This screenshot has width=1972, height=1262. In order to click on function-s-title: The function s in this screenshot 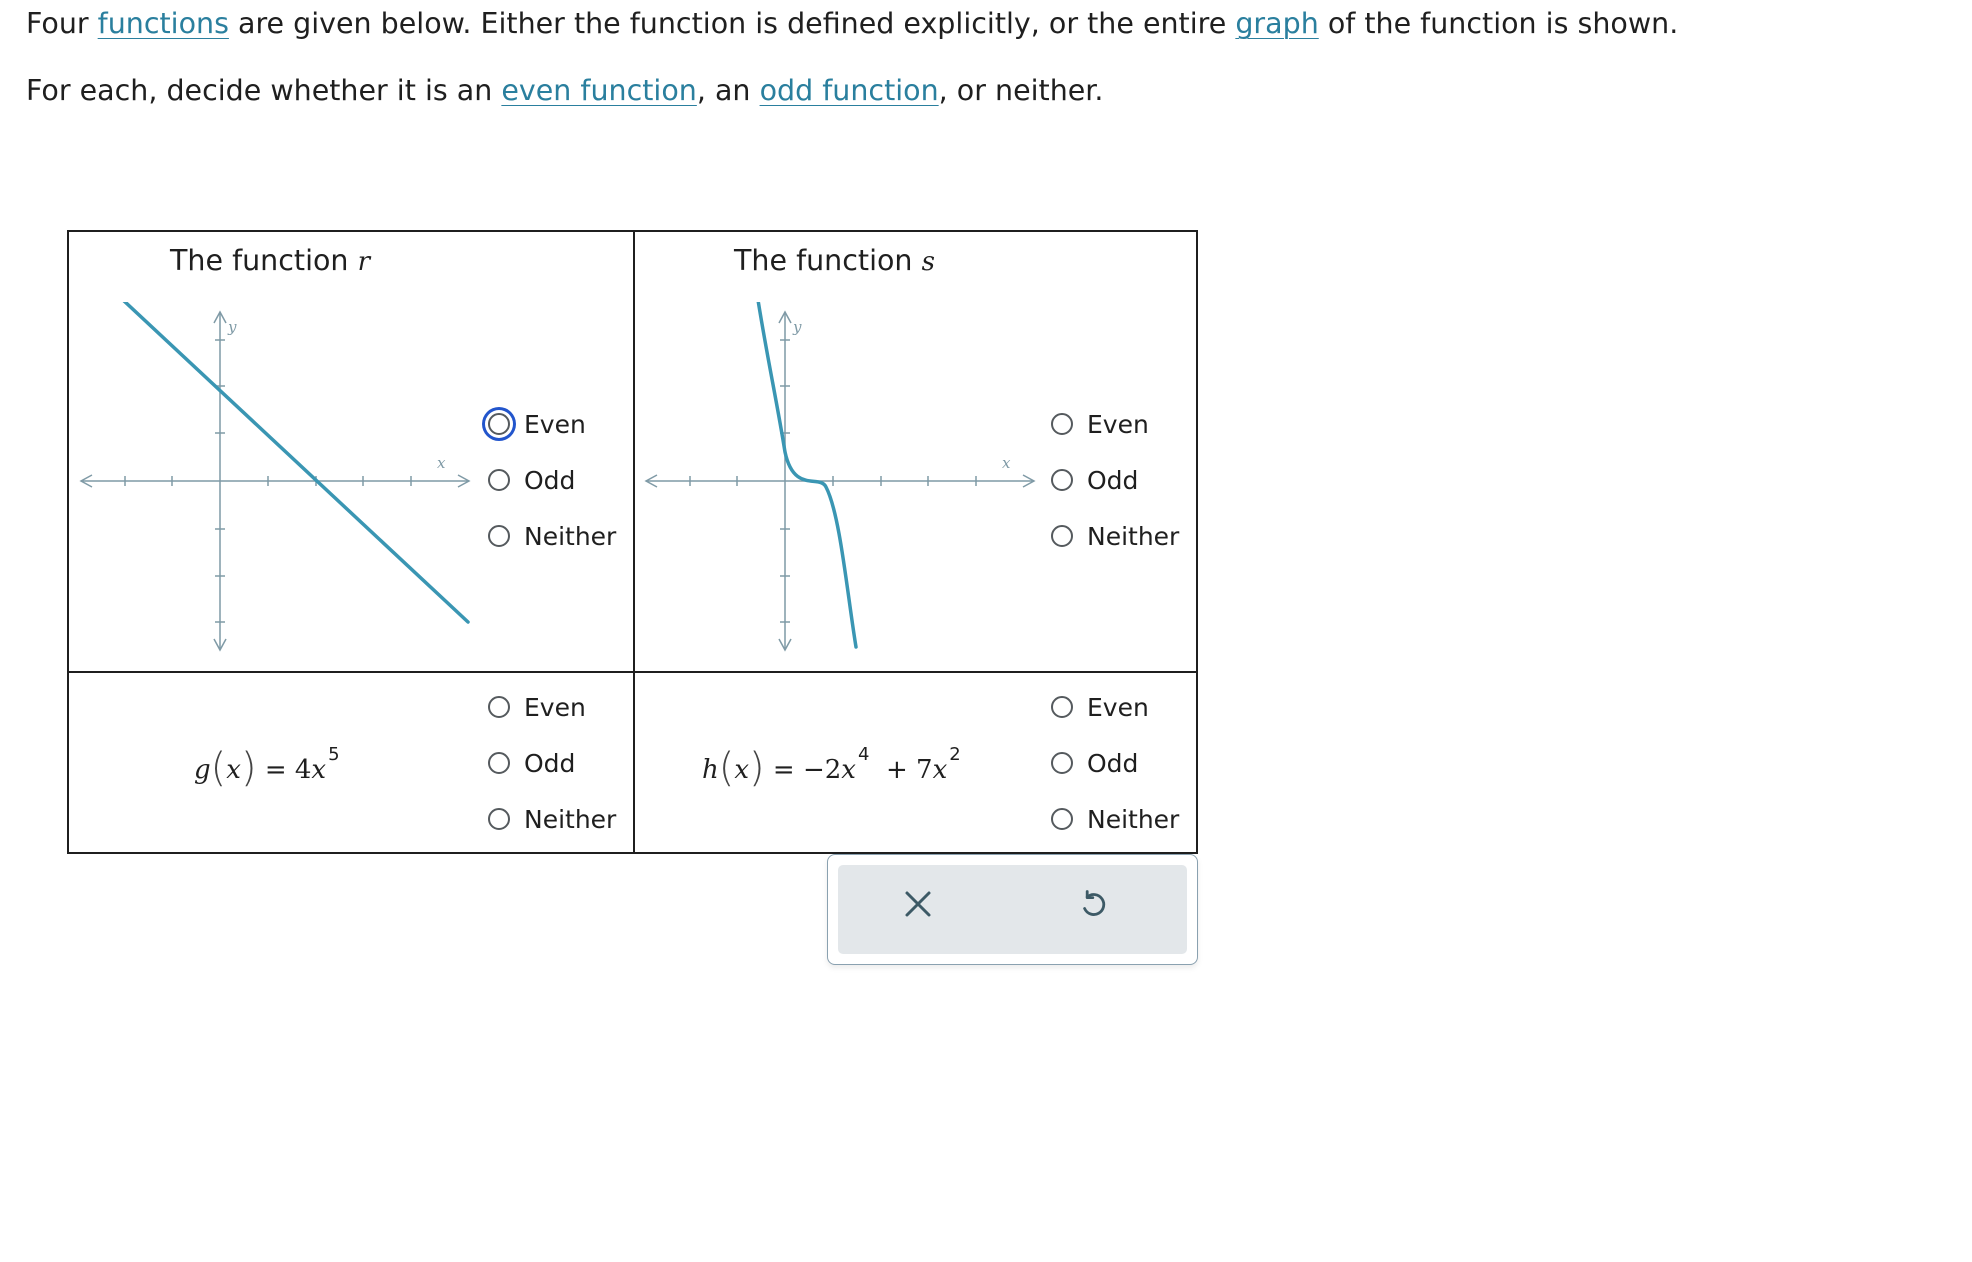, I will do `click(834, 260)`.